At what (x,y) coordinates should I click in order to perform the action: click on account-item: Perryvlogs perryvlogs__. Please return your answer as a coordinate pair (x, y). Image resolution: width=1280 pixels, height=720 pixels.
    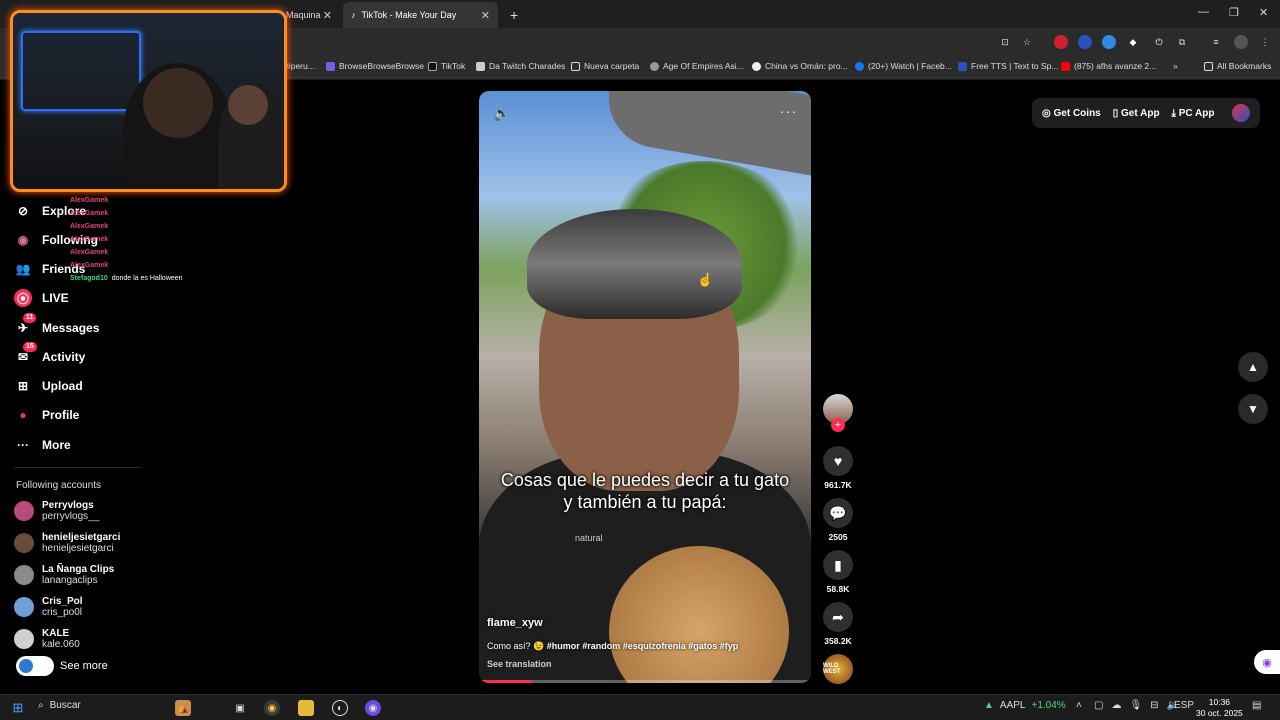
    Looking at the image, I should click on (56, 511).